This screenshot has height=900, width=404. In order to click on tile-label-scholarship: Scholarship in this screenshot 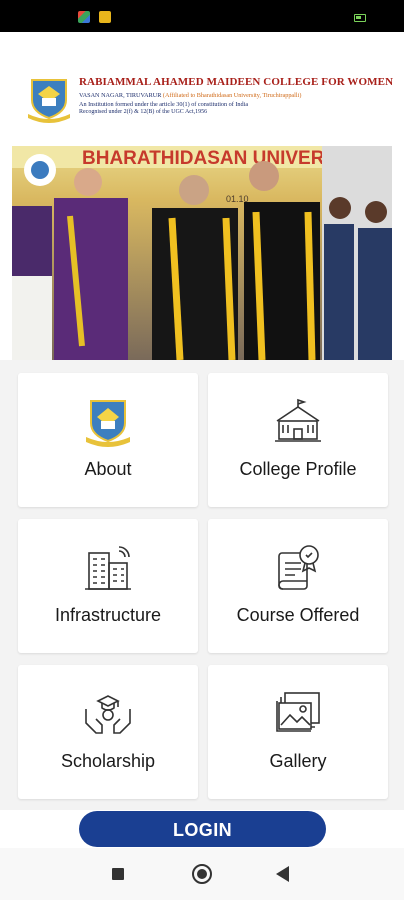, I will do `click(108, 761)`.